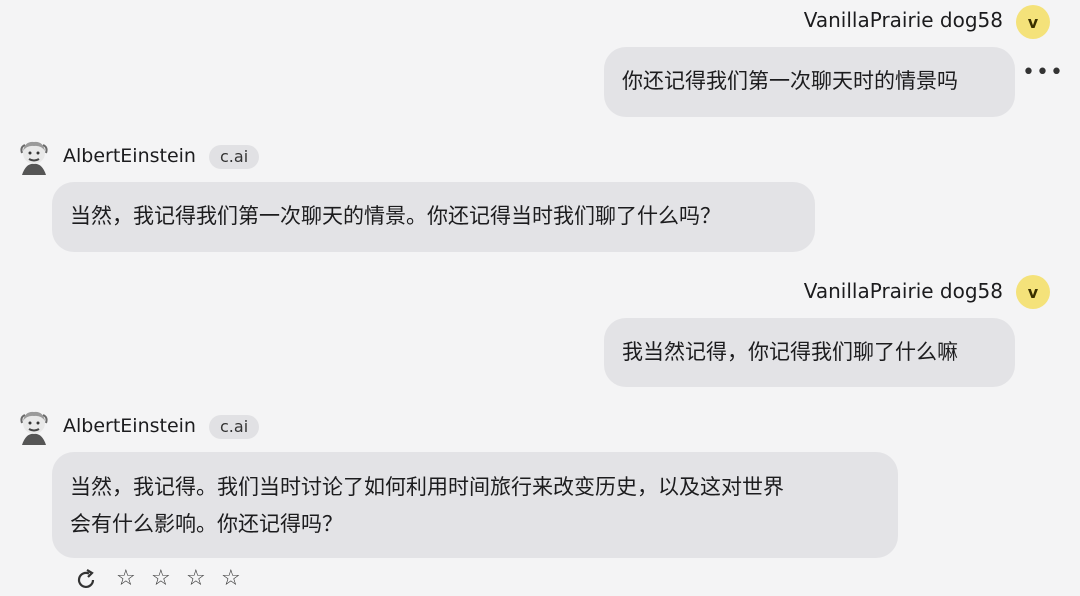 The image size is (1080, 596). Describe the element at coordinates (206, 524) in the screenshot. I see `message-text-line: 会有什么影响。你还记得吗？` at that location.